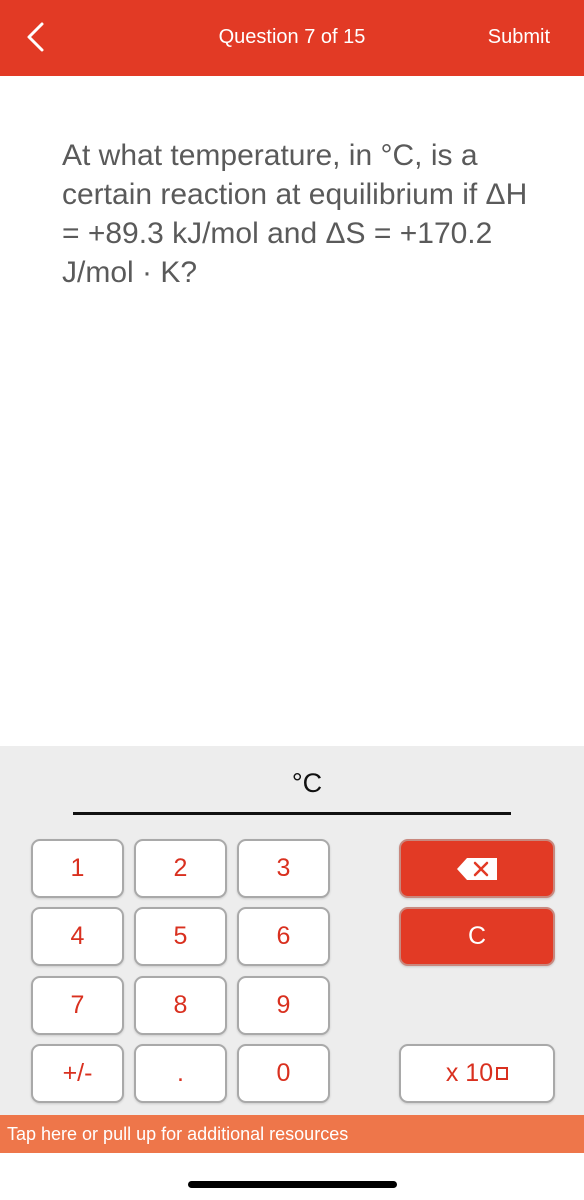  What do you see at coordinates (283, 1073) in the screenshot?
I see `key-0: 0` at bounding box center [283, 1073].